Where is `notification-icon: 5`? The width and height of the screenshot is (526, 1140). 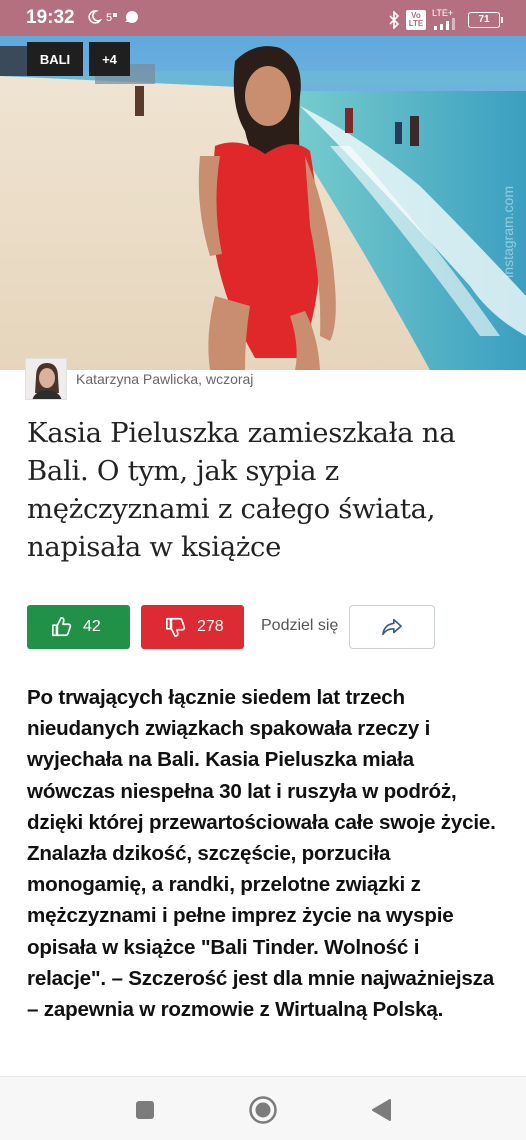
notification-icon: 5 is located at coordinates (111, 18).